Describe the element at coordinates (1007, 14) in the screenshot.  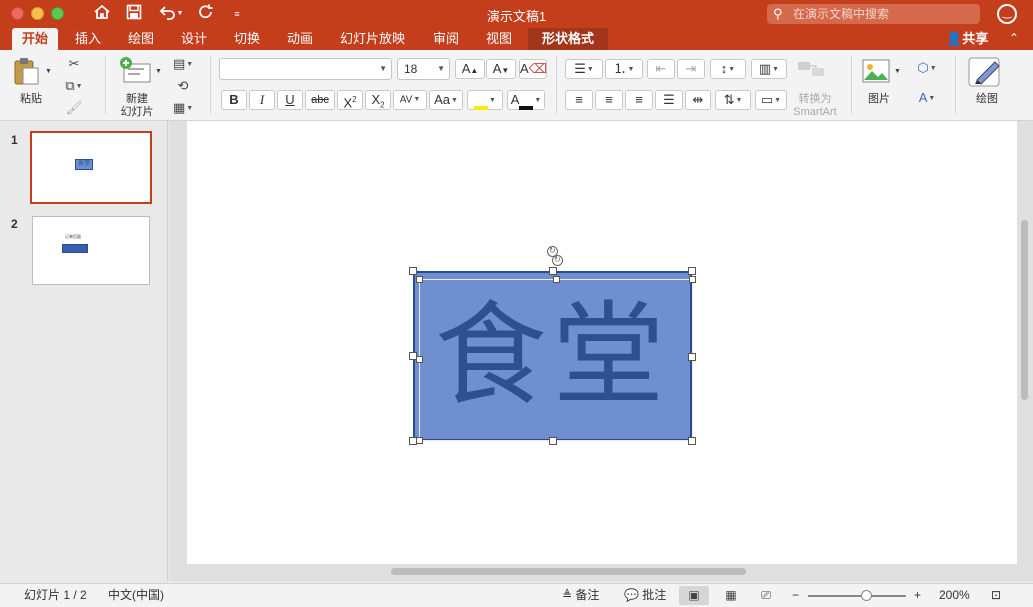
I see `feedback-smiley-icon: ‿` at that location.